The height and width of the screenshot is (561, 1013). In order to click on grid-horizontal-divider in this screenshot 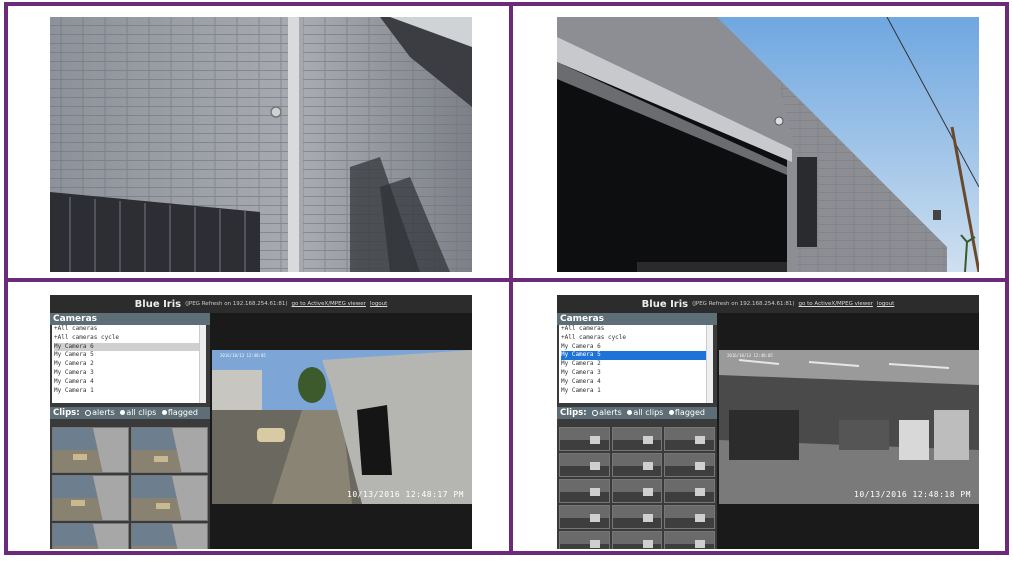, I will do `click(506, 280)`.